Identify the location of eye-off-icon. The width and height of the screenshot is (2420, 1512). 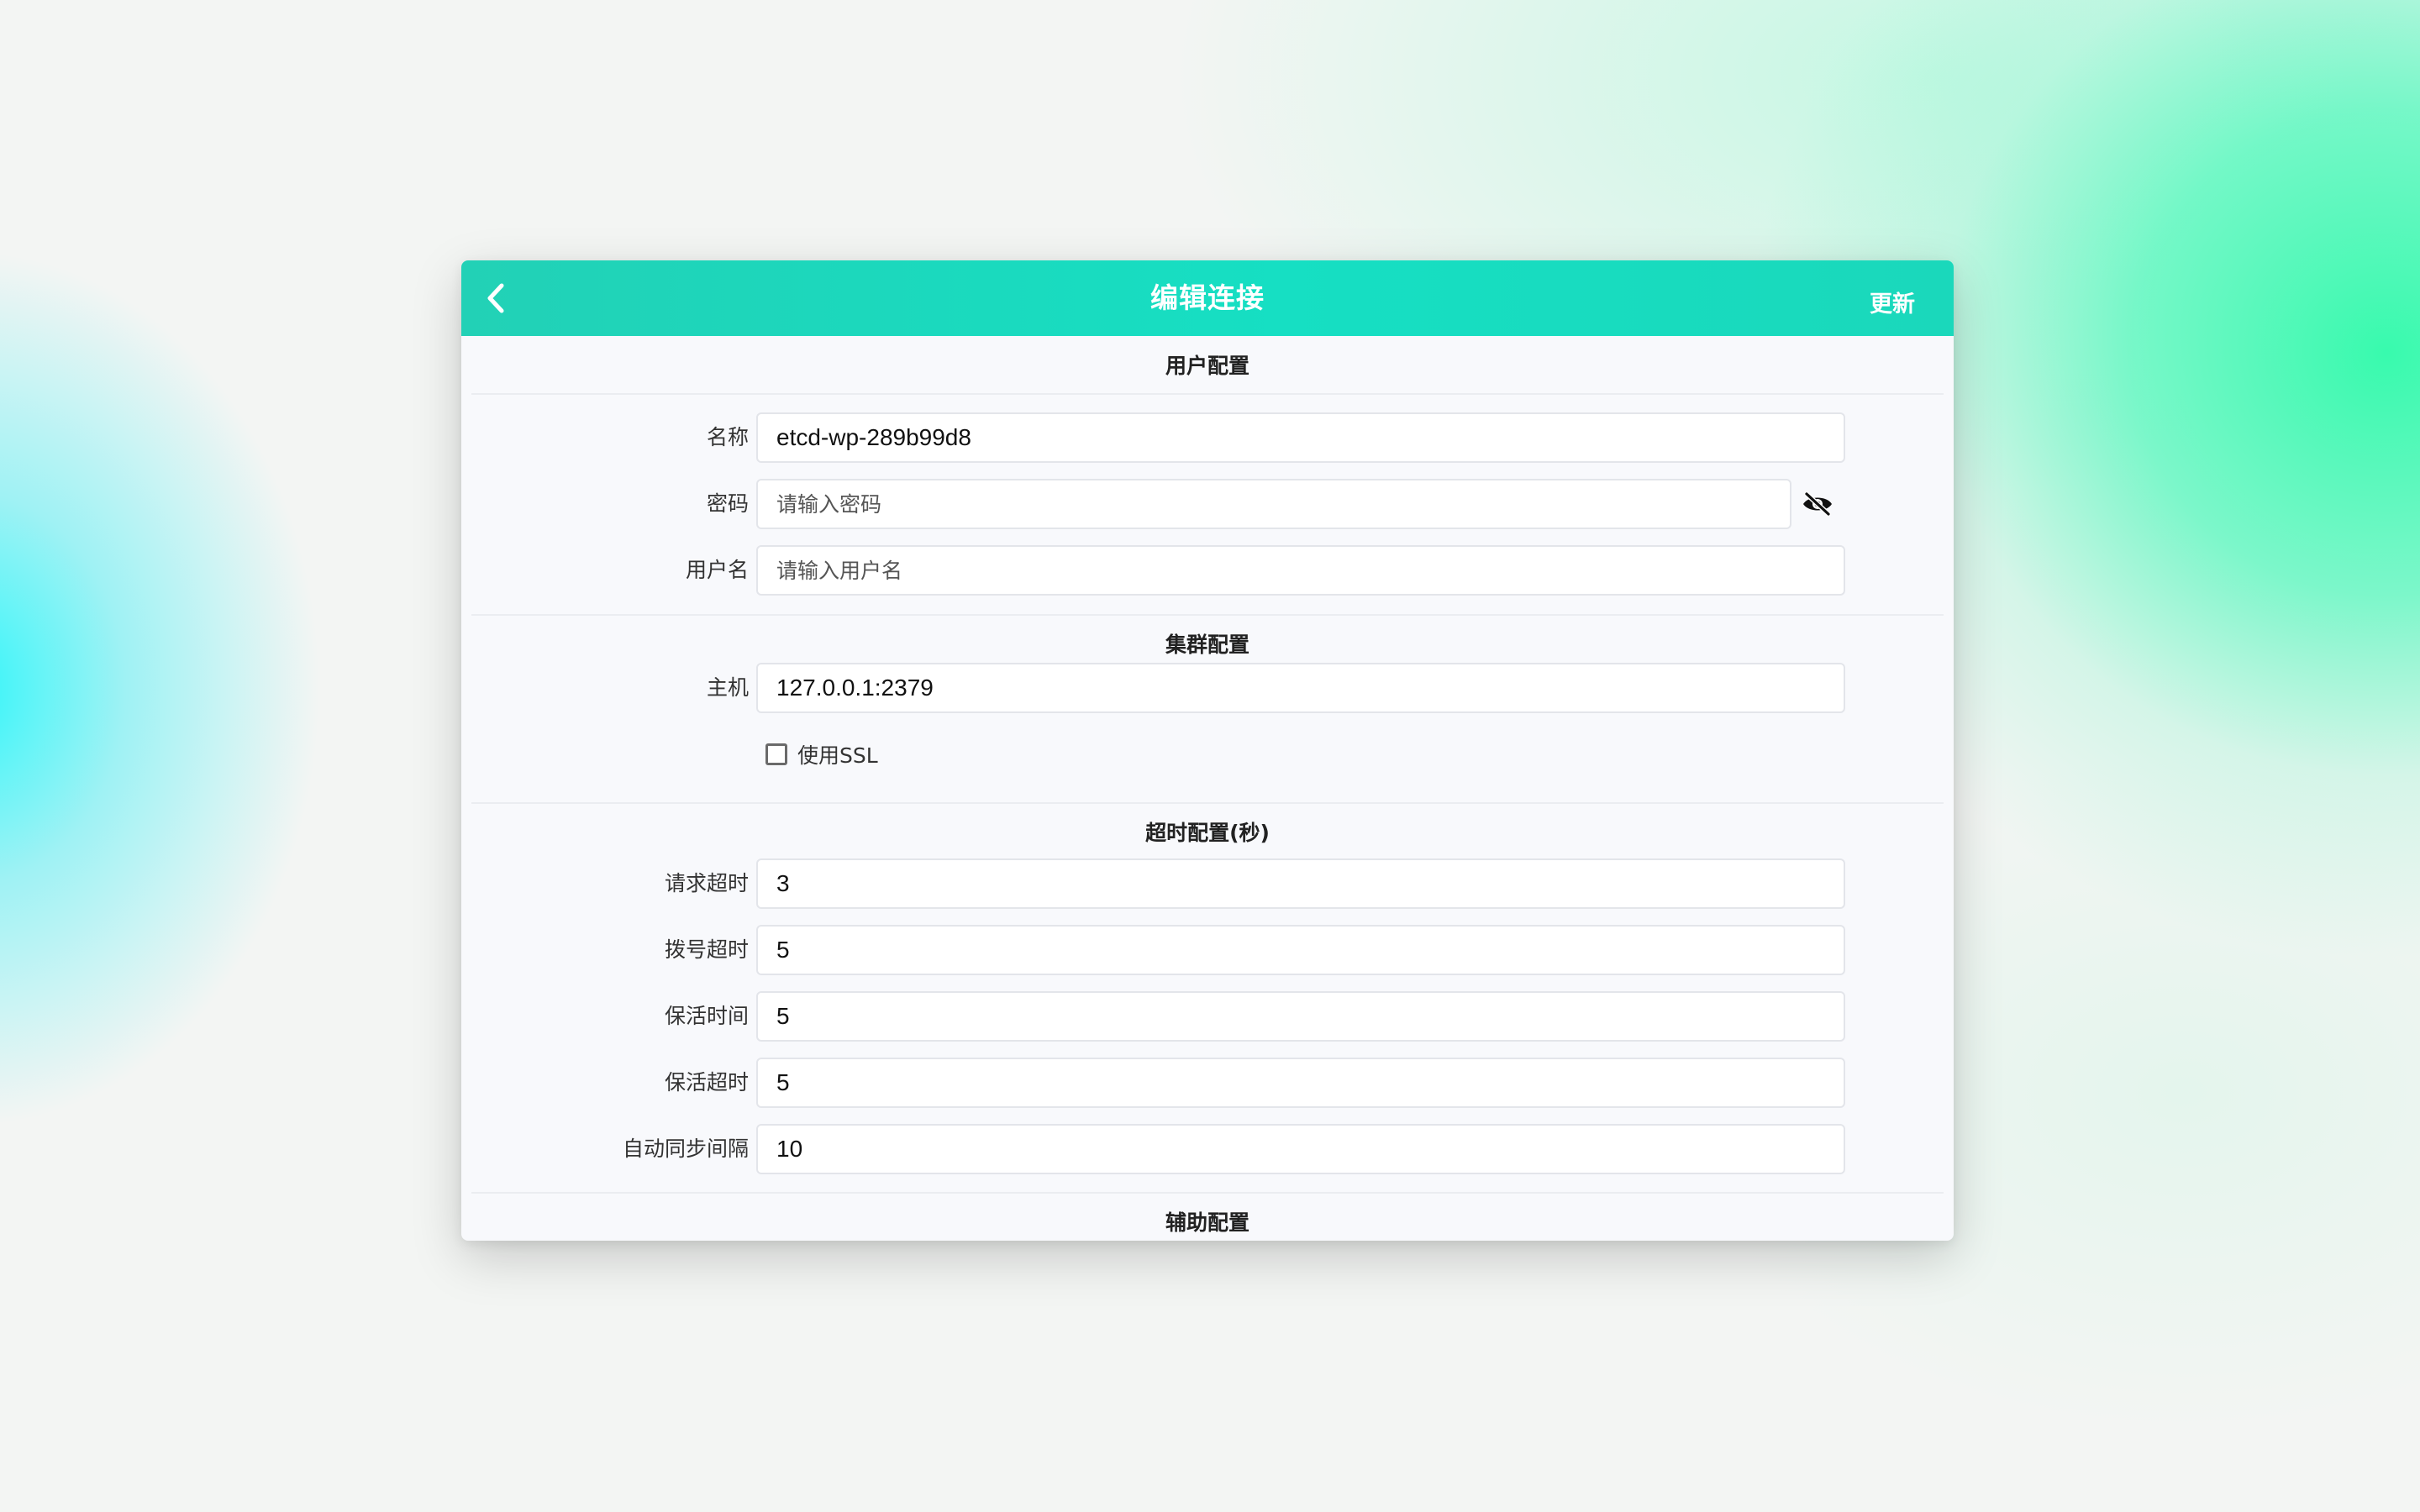
(1817, 504).